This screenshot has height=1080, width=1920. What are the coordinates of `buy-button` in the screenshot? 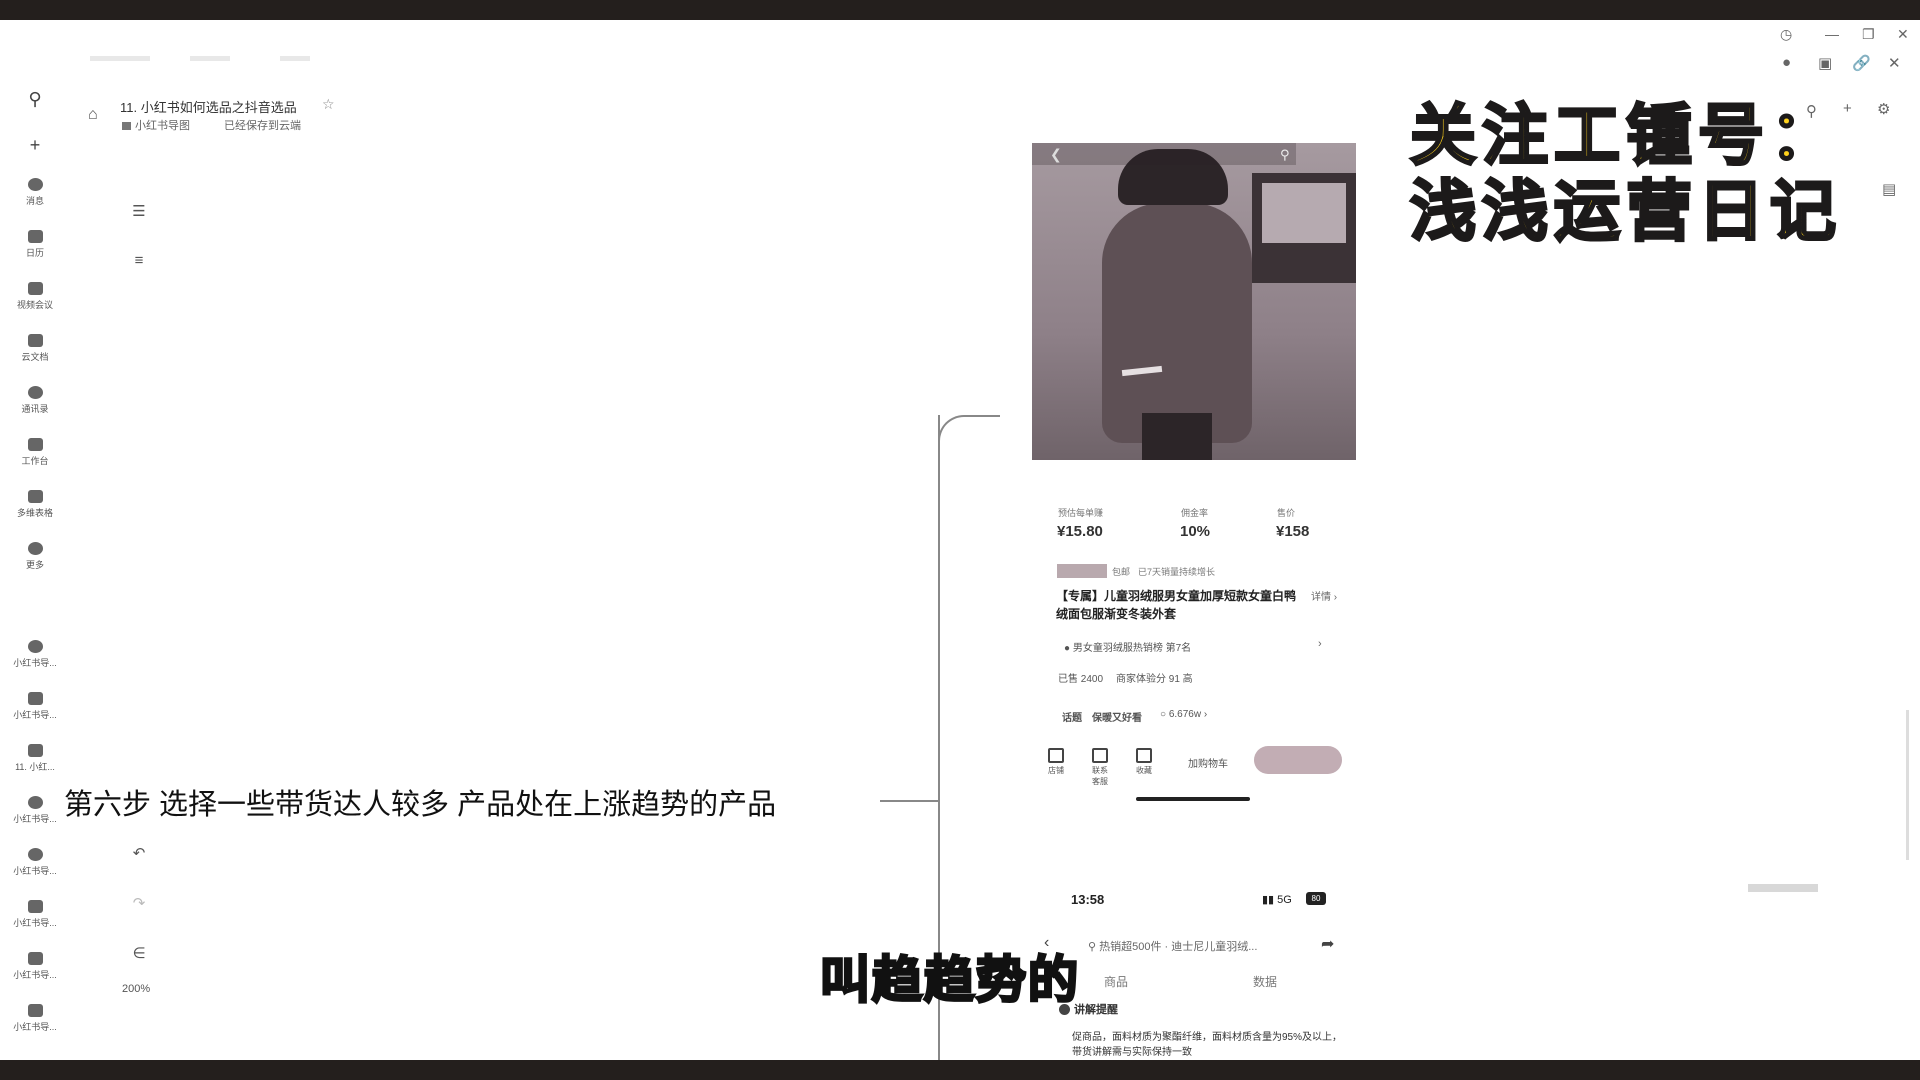 It's located at (1298, 760).